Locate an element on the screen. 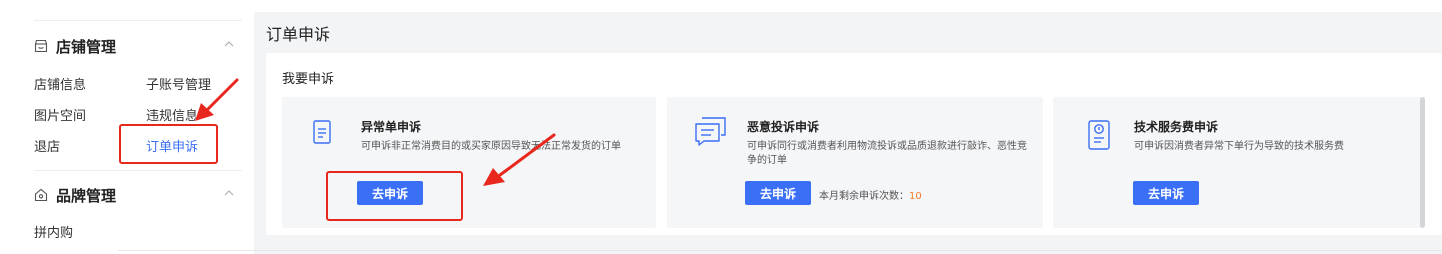 This screenshot has width=1442, height=254. annotation-arrow-sidebar is located at coordinates (217, 99).